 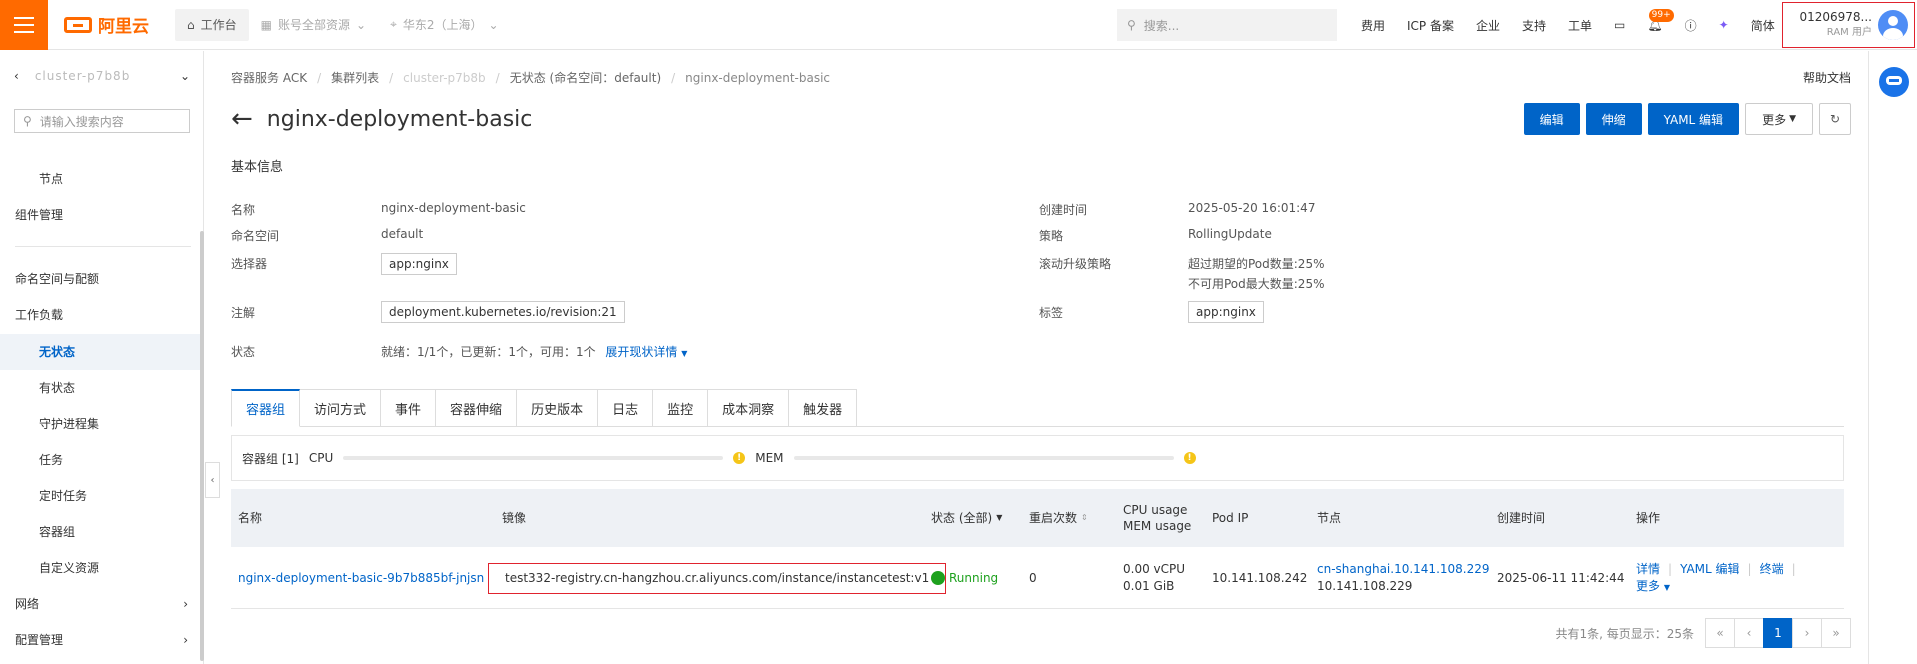 I want to click on row-more-dropdown: 更多 ▼, so click(x=1653, y=587).